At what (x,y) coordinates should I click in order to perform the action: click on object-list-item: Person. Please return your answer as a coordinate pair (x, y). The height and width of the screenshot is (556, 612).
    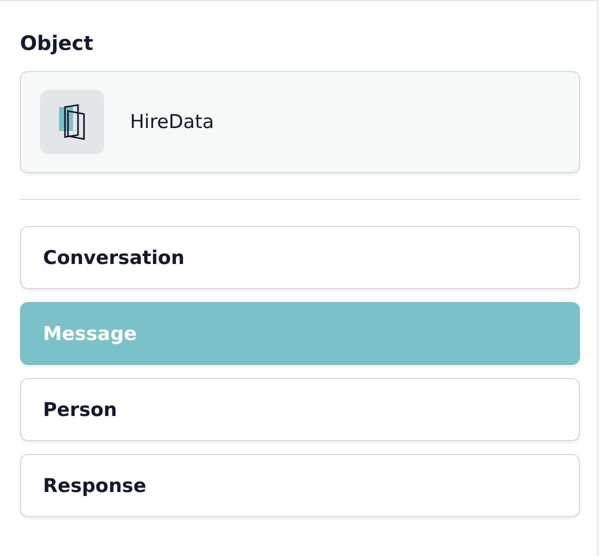
    Looking at the image, I should click on (300, 409).